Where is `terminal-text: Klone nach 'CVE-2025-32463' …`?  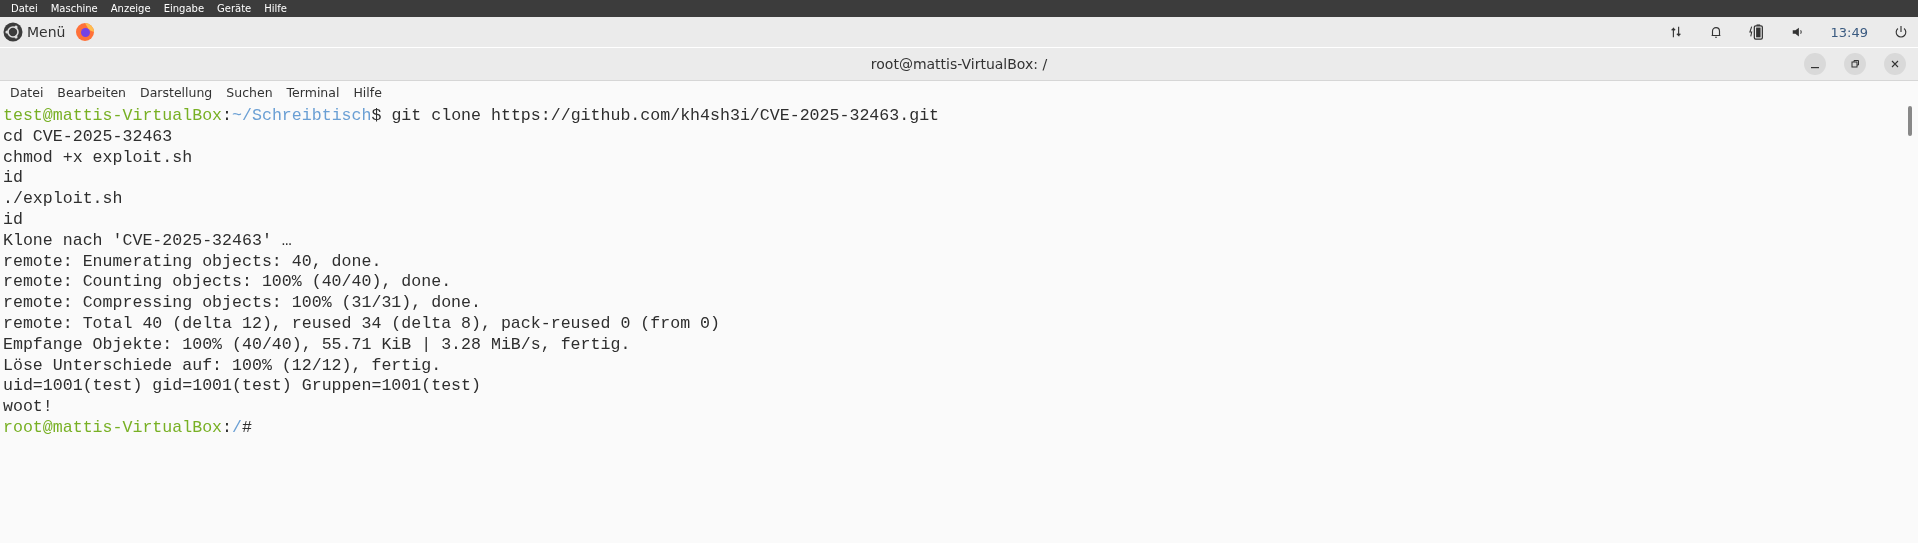
terminal-text: Klone nach 'CVE-2025-32463' … is located at coordinates (147, 240).